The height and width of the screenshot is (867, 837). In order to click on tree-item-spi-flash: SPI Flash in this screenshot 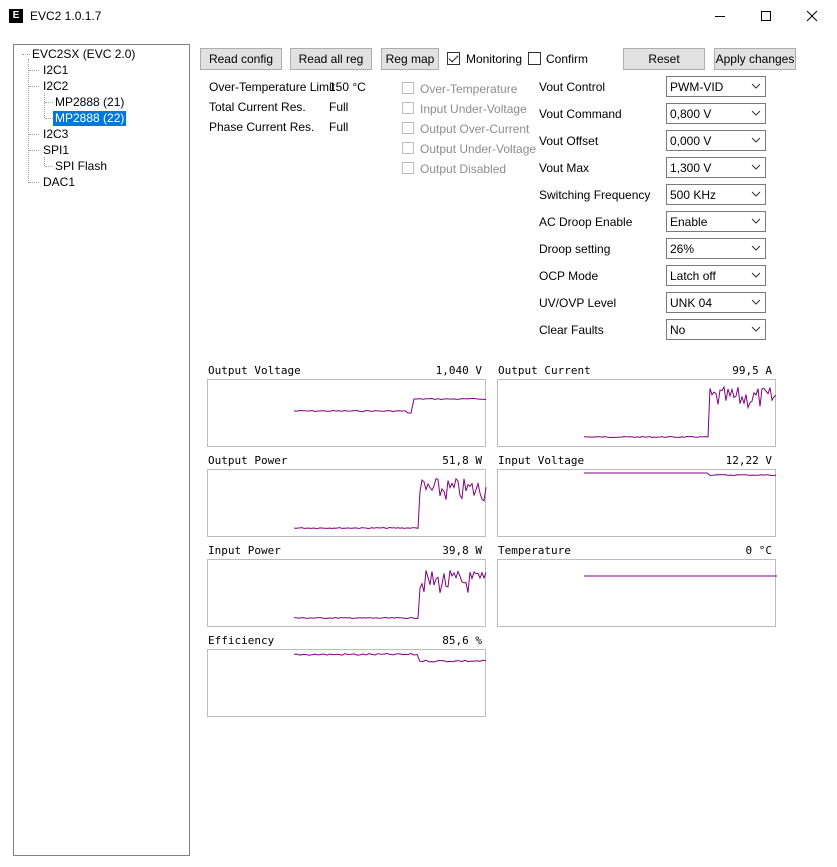, I will do `click(81, 166)`.